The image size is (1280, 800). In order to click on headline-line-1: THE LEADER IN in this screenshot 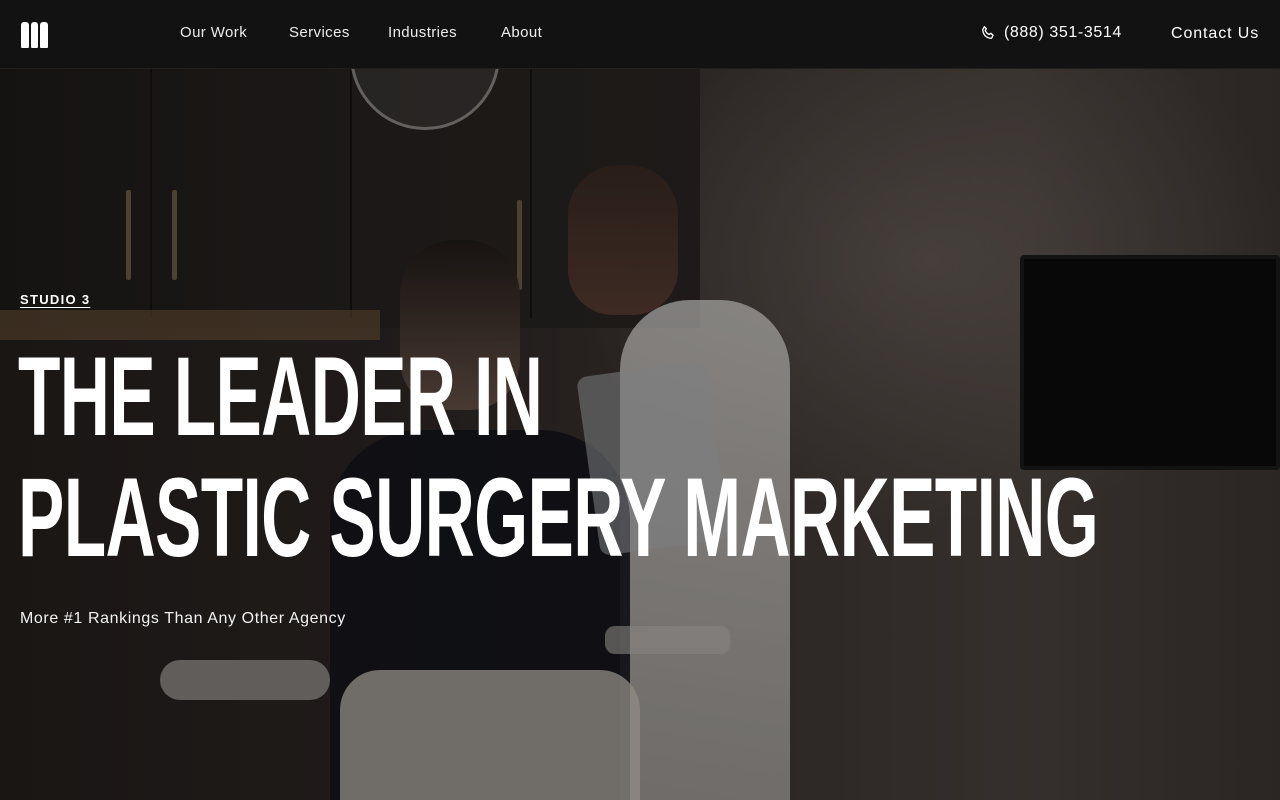, I will do `click(280, 396)`.